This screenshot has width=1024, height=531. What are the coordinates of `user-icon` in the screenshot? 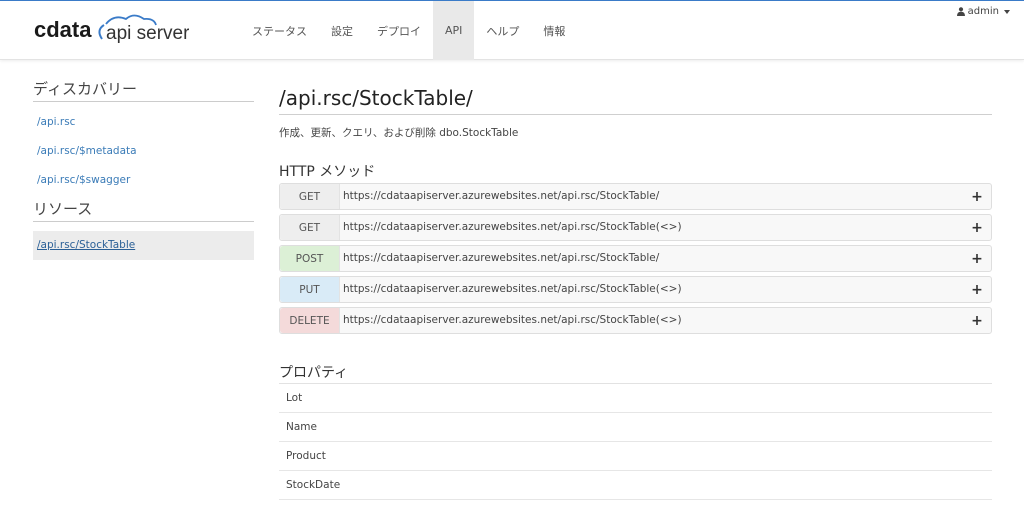 It's located at (960, 11).